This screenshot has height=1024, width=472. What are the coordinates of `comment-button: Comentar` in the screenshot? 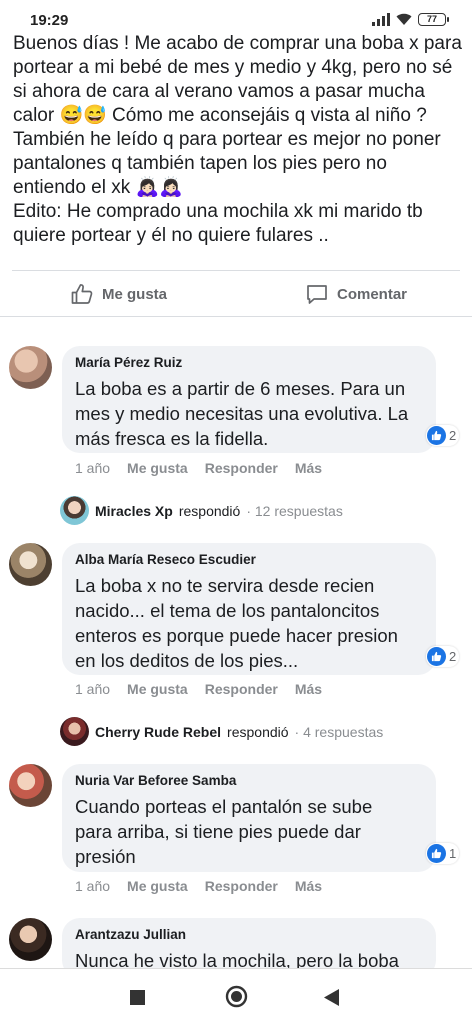 It's located at (356, 294).